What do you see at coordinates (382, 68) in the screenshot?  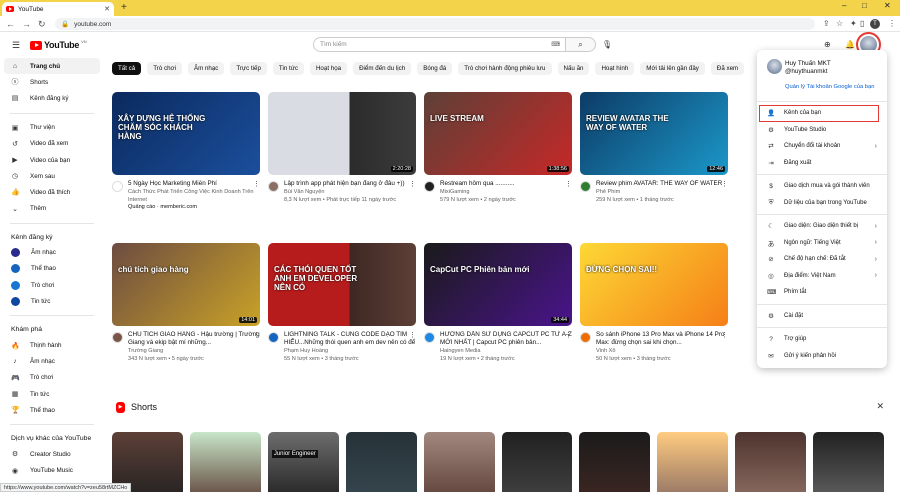 I see `chip-6: Điểm đến du lịch` at bounding box center [382, 68].